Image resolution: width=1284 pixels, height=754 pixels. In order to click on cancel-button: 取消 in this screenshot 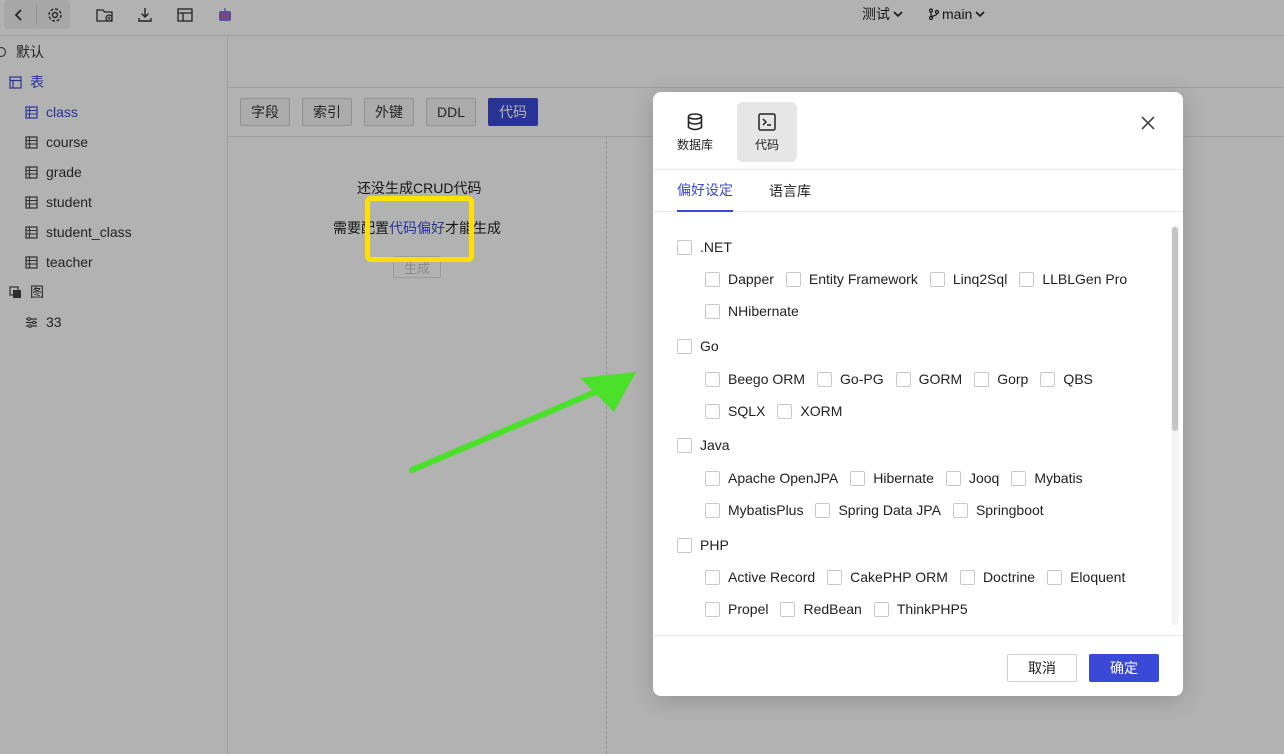, I will do `click(1042, 668)`.